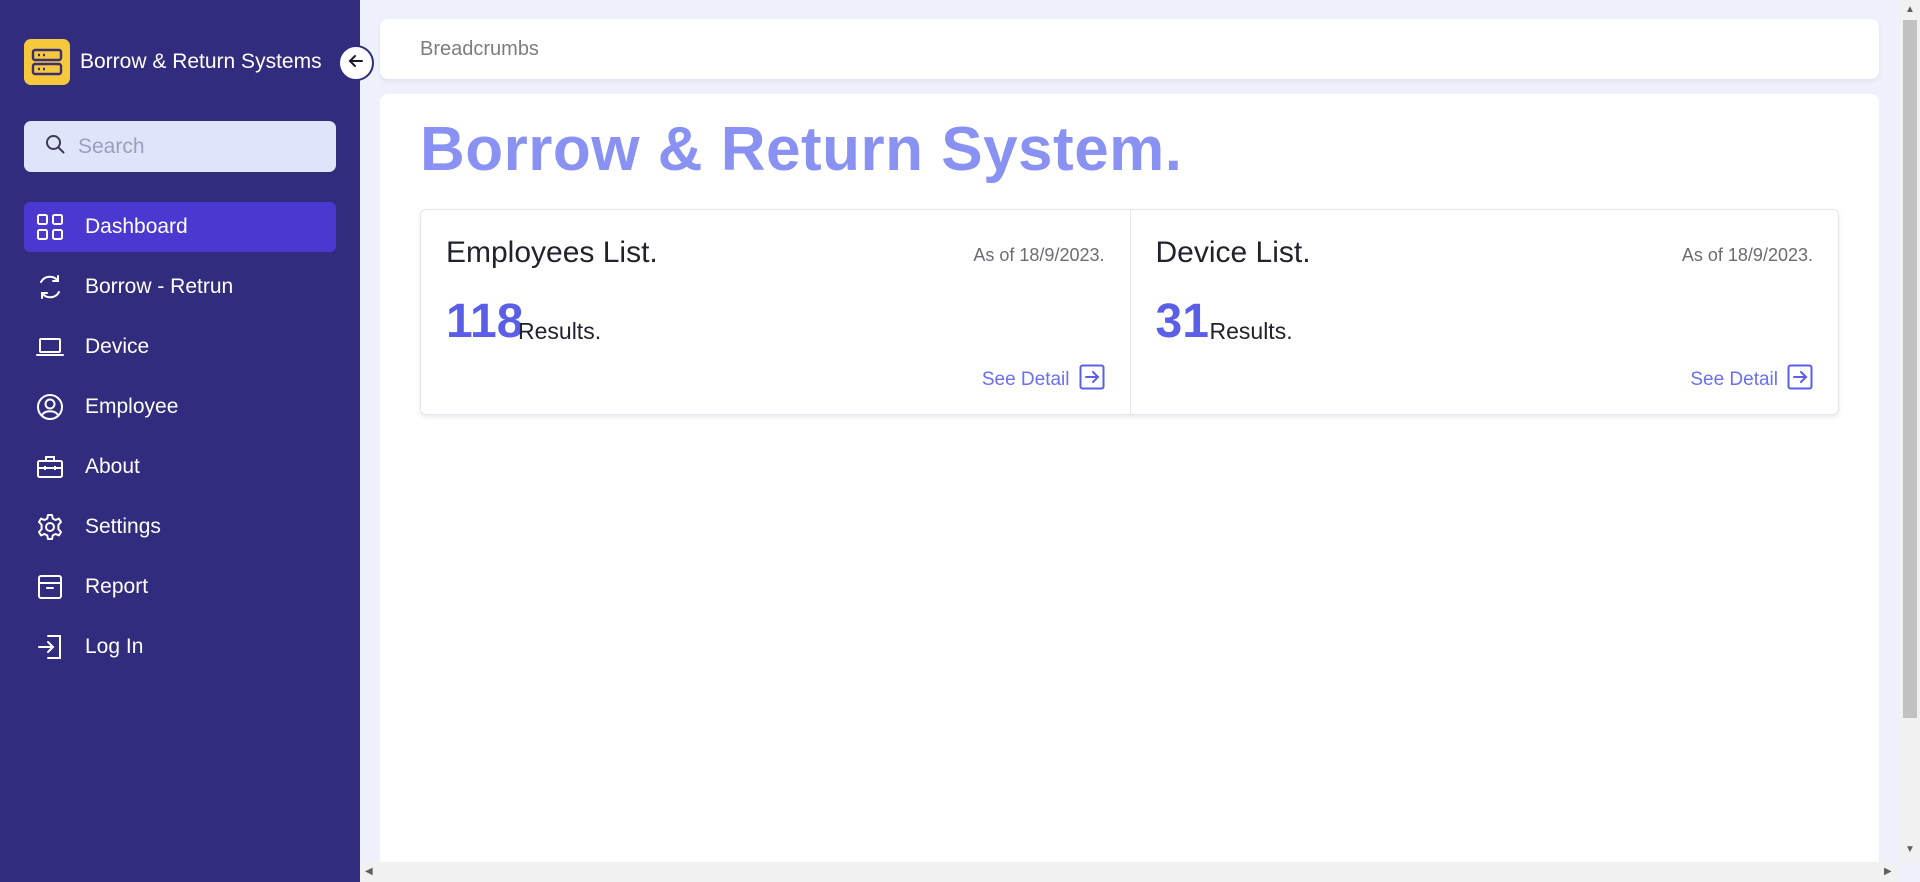  Describe the element at coordinates (485, 321) in the screenshot. I see `card-count: 118` at that location.